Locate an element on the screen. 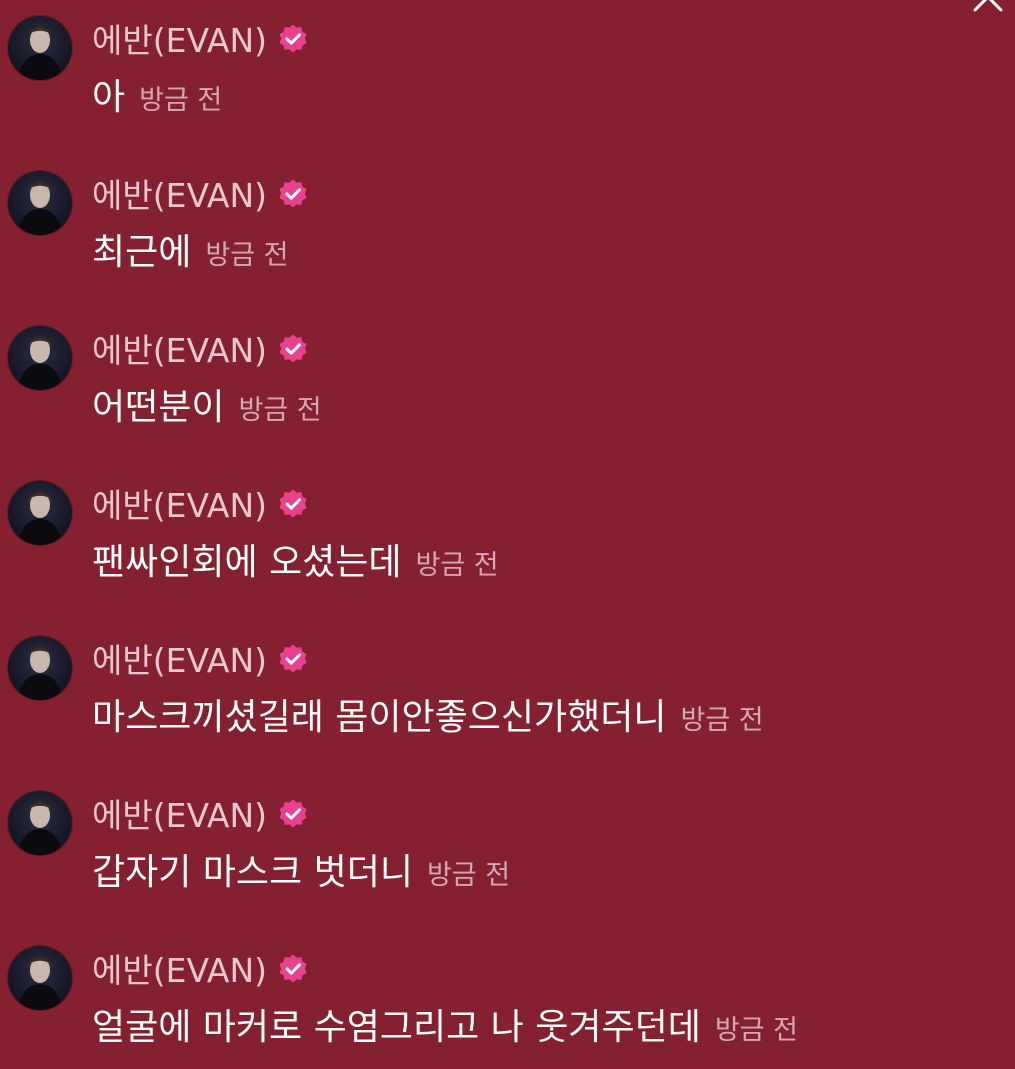 Image resolution: width=1015 pixels, height=1069 pixels. message-text: 갑자기 마스크 벗더니 is located at coordinates (252, 872).